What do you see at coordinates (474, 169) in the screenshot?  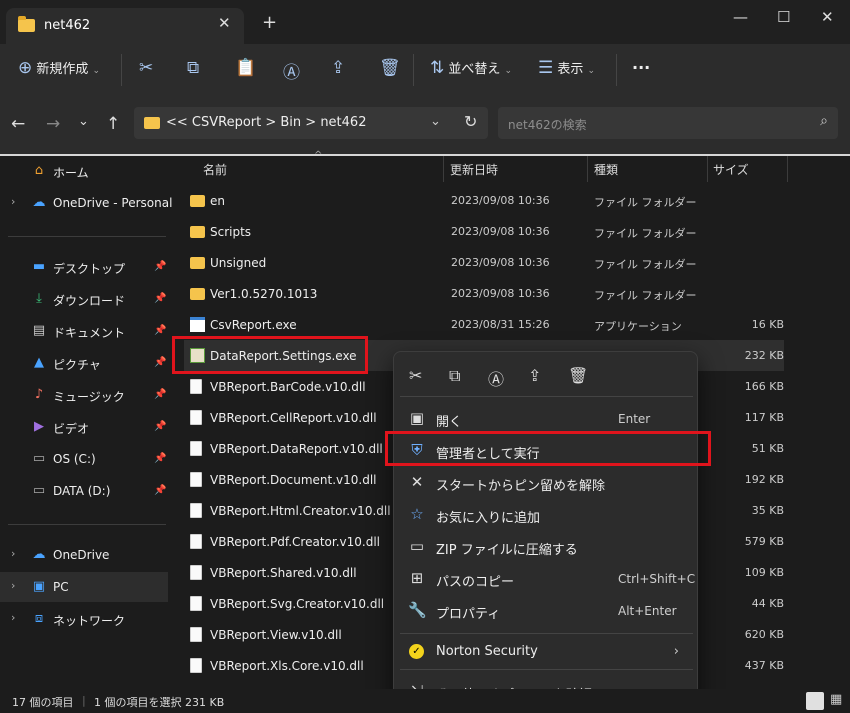 I see `column-header-date: 更新日時` at bounding box center [474, 169].